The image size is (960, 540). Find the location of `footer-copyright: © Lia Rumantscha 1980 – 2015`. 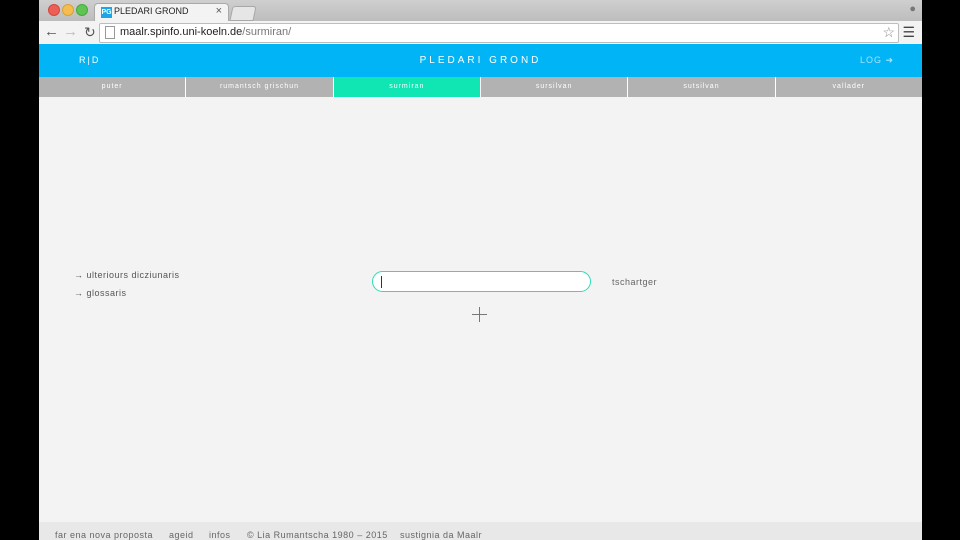

footer-copyright: © Lia Rumantscha 1980 – 2015 is located at coordinates (317, 535).